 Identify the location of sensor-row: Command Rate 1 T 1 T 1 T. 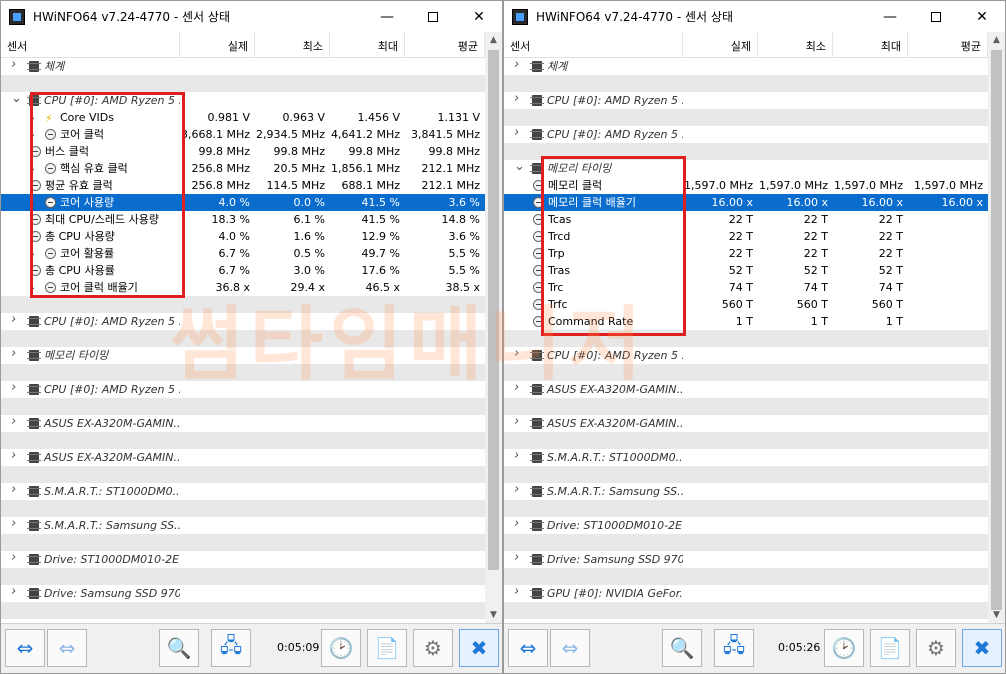
(746, 321).